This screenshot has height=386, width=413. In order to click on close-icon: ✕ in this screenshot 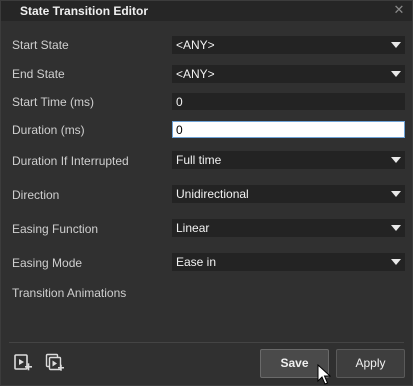, I will do `click(399, 10)`.